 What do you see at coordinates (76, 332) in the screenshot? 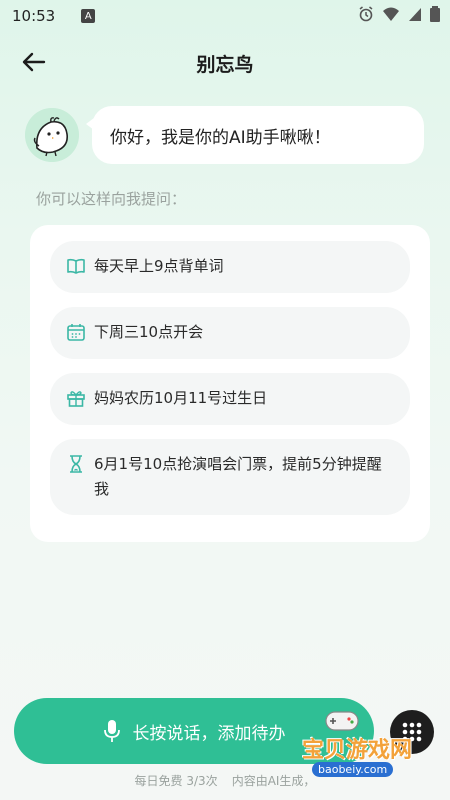
I see `calendar-icon` at bounding box center [76, 332].